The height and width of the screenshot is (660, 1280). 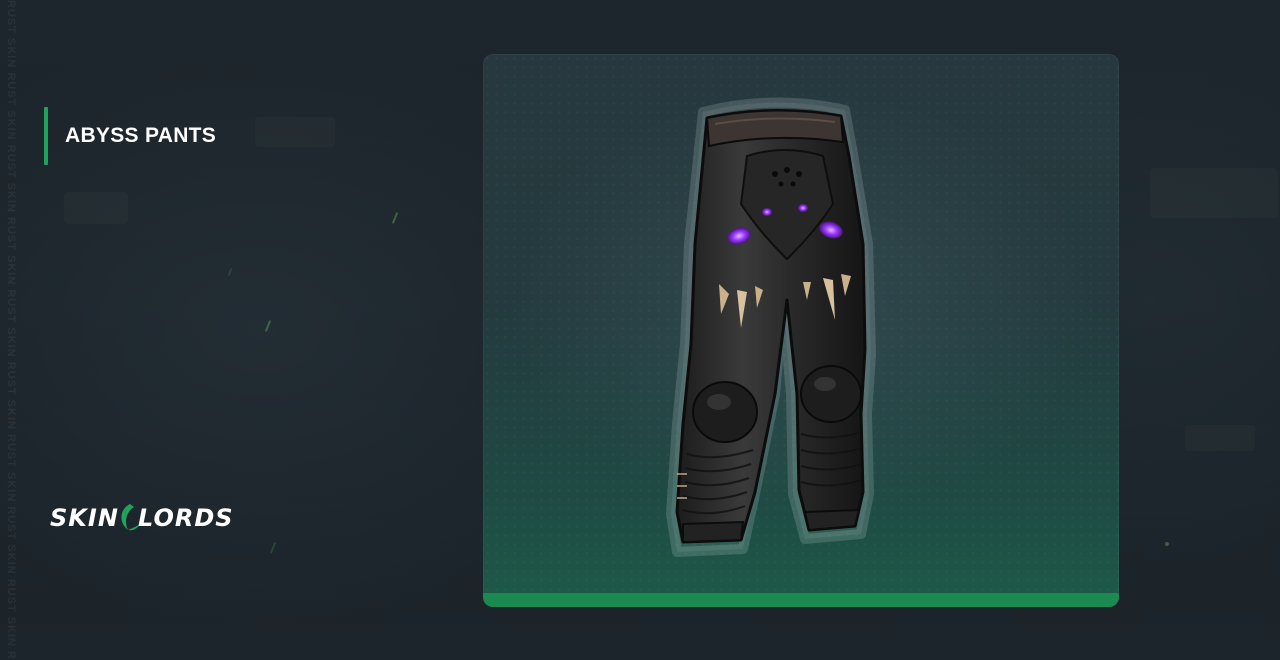 What do you see at coordinates (771, 327) in the screenshot?
I see `abyss-pants-image` at bounding box center [771, 327].